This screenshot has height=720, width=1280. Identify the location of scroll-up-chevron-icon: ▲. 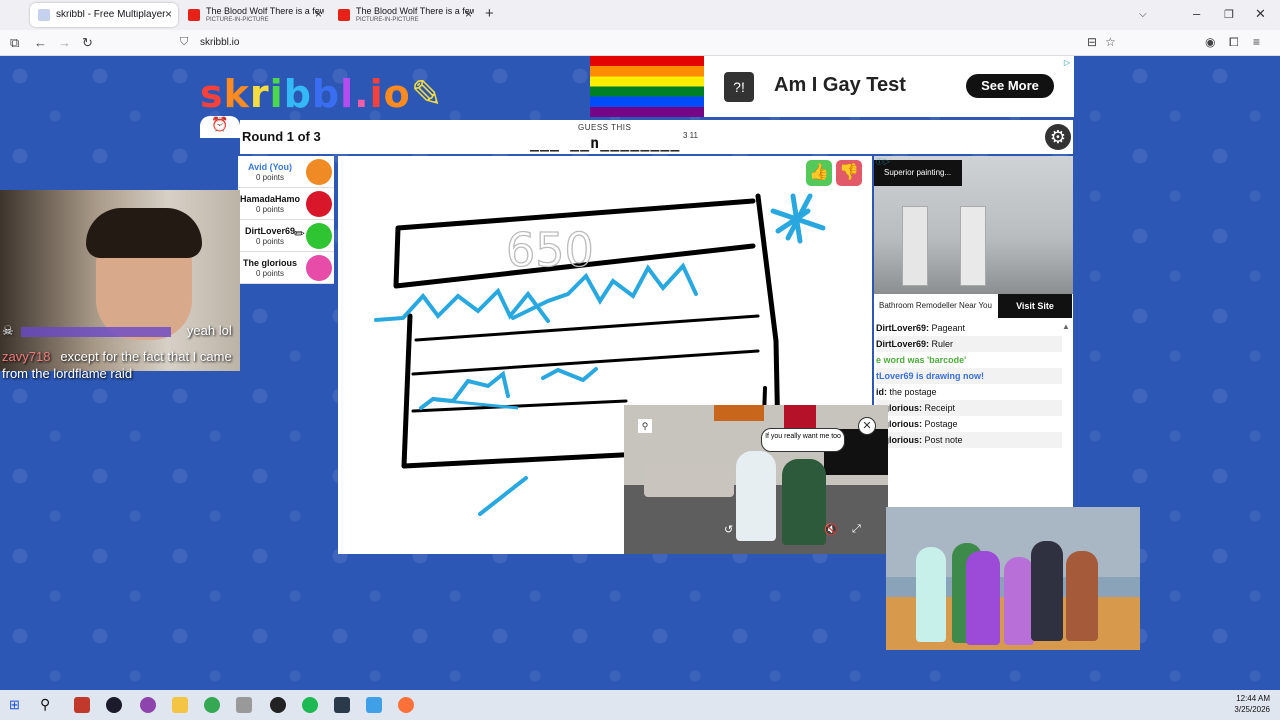
(1066, 326).